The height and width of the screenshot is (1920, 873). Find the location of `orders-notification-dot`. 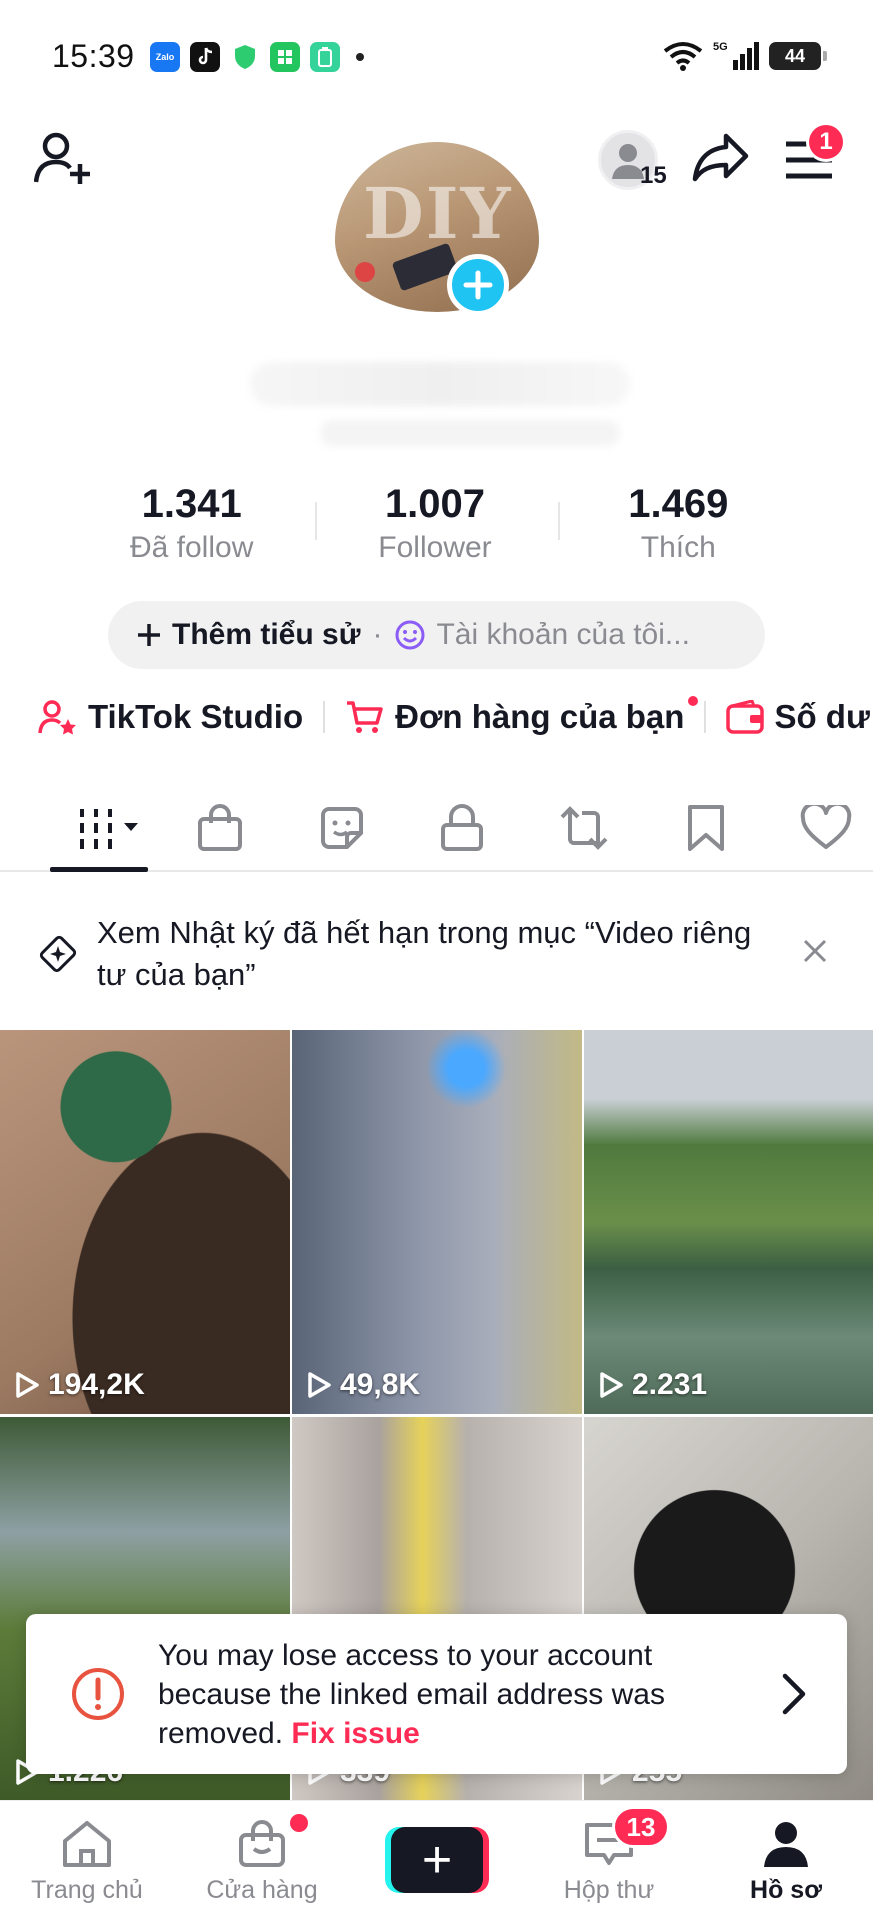

orders-notification-dot is located at coordinates (693, 701).